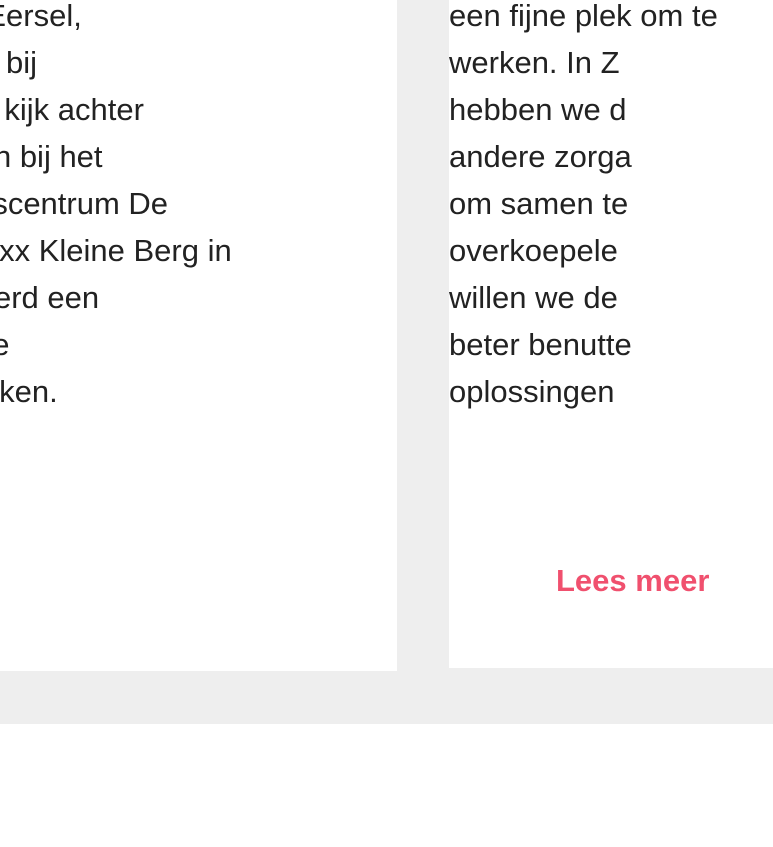  What do you see at coordinates (19, 62) in the screenshot?
I see `text-line: werkbezoek bij` at bounding box center [19, 62].